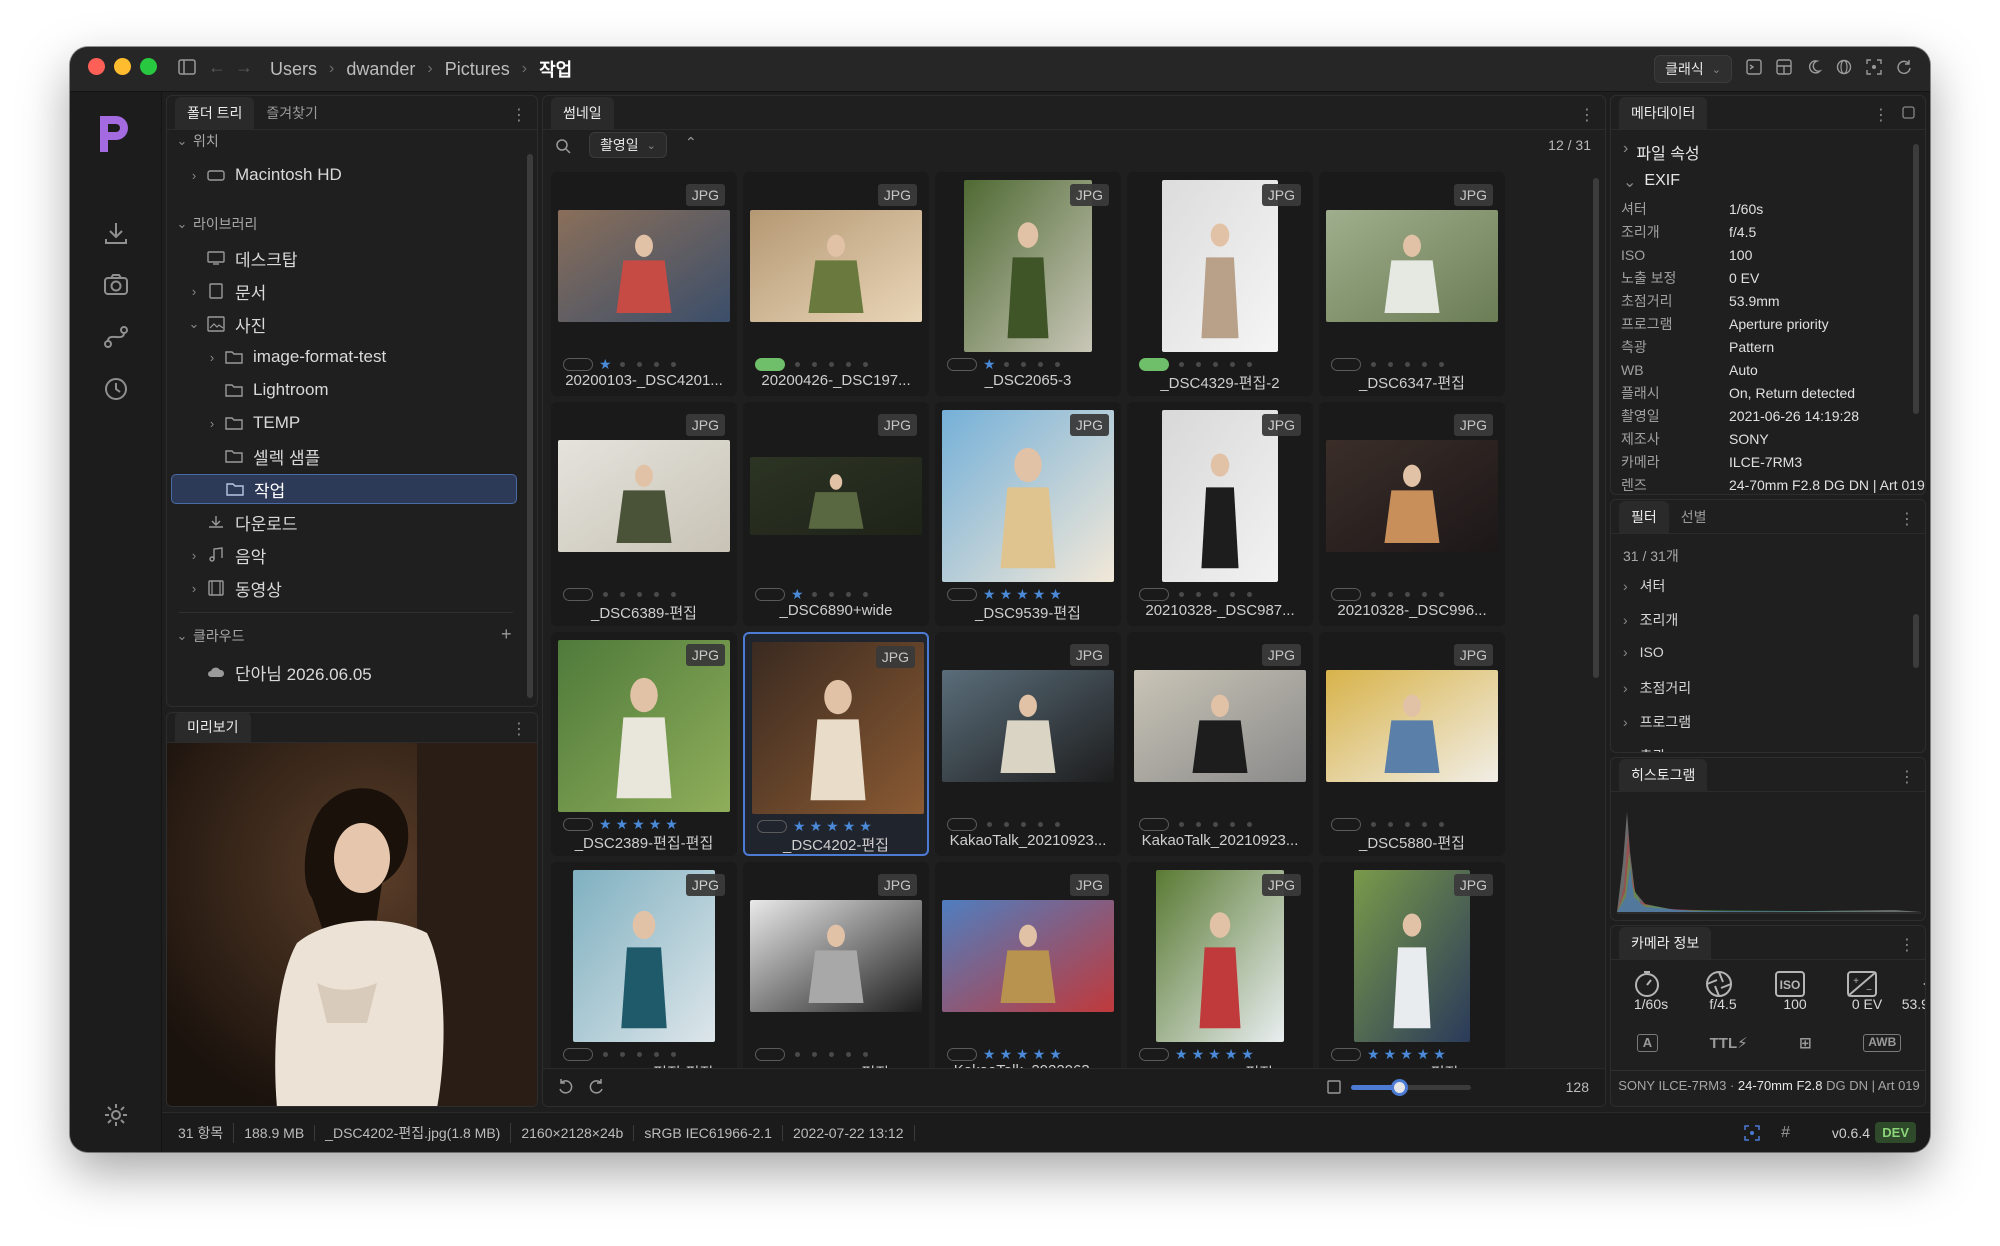 The image size is (2000, 1246). I want to click on download-icon, so click(116, 235).